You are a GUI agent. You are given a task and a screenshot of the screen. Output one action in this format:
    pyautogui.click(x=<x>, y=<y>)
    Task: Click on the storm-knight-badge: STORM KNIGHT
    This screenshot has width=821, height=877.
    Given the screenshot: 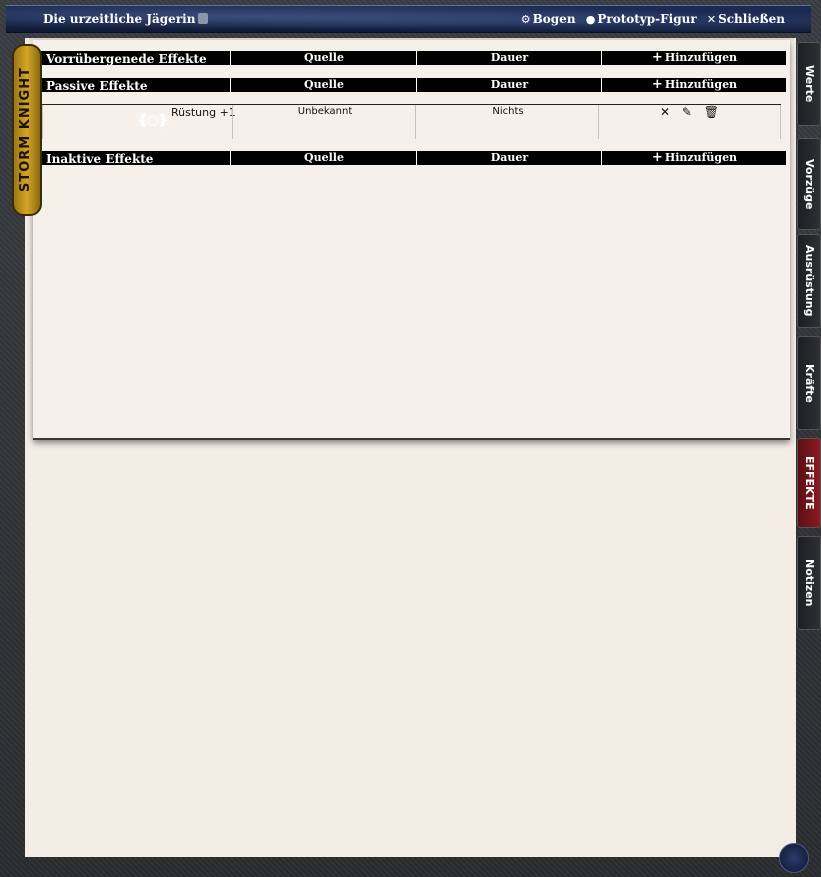 What is the action you would take?
    pyautogui.click(x=27, y=130)
    